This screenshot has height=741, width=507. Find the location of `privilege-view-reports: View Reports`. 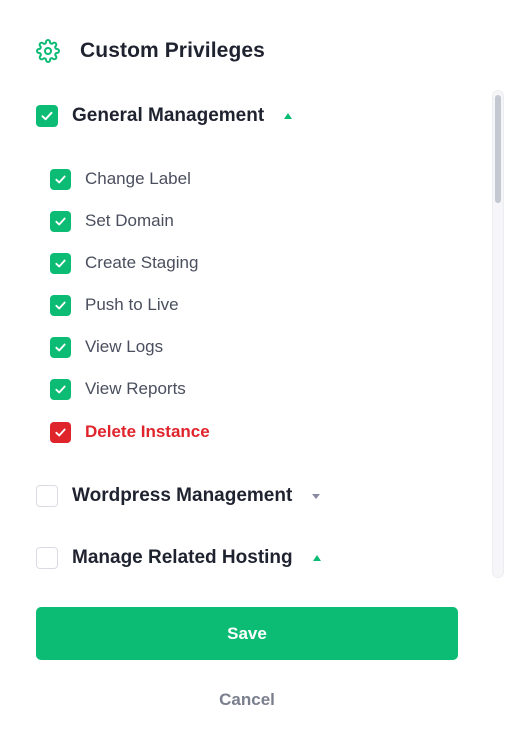

privilege-view-reports: View Reports is located at coordinates (118, 389).